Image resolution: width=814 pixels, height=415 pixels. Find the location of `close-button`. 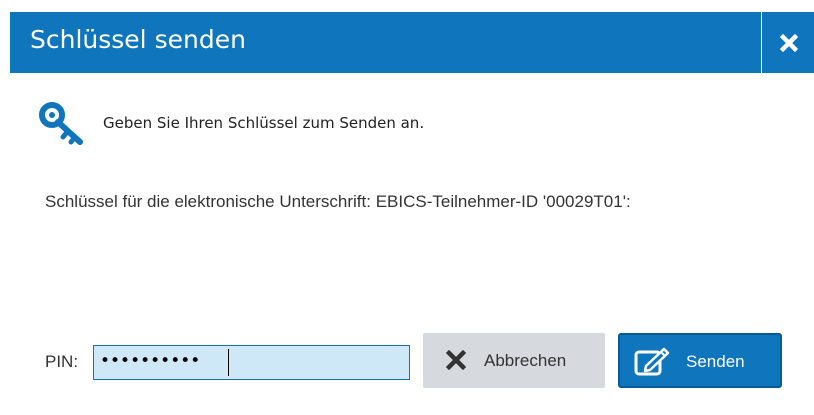

close-button is located at coordinates (788, 42).